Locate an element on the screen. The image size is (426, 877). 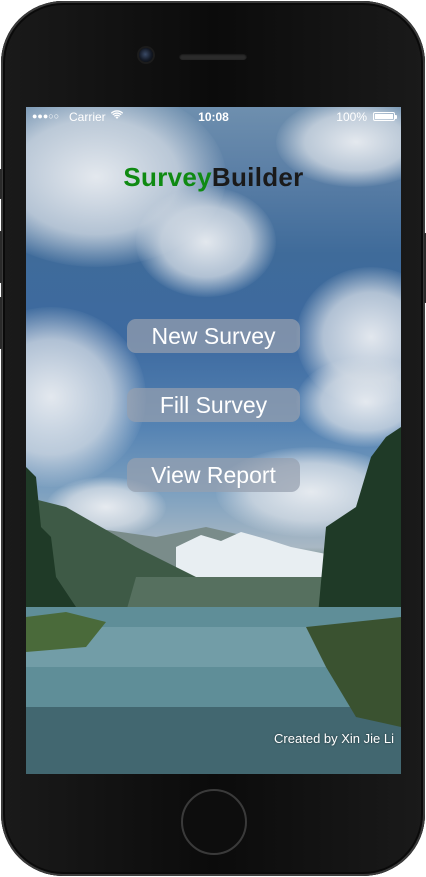
front-camera-icon is located at coordinates (146, 55).